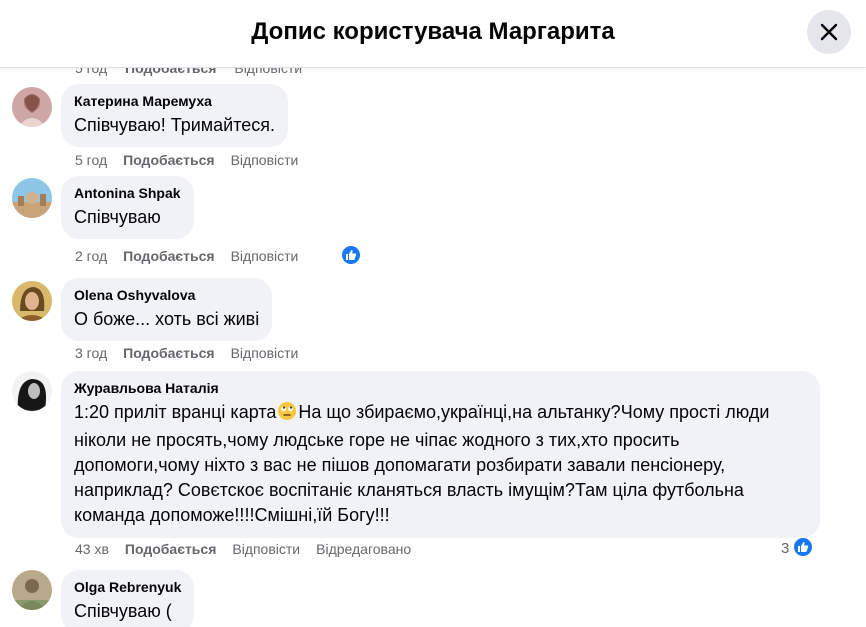  I want to click on comment-text: О боже... хоть всі живі, so click(167, 319).